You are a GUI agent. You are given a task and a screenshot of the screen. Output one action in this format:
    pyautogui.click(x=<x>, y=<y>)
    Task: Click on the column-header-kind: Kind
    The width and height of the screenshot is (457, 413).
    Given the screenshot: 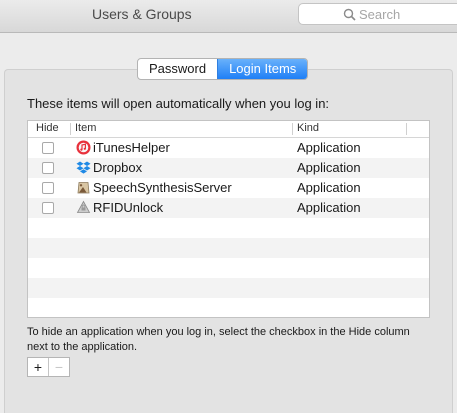 What is the action you would take?
    pyautogui.click(x=308, y=128)
    